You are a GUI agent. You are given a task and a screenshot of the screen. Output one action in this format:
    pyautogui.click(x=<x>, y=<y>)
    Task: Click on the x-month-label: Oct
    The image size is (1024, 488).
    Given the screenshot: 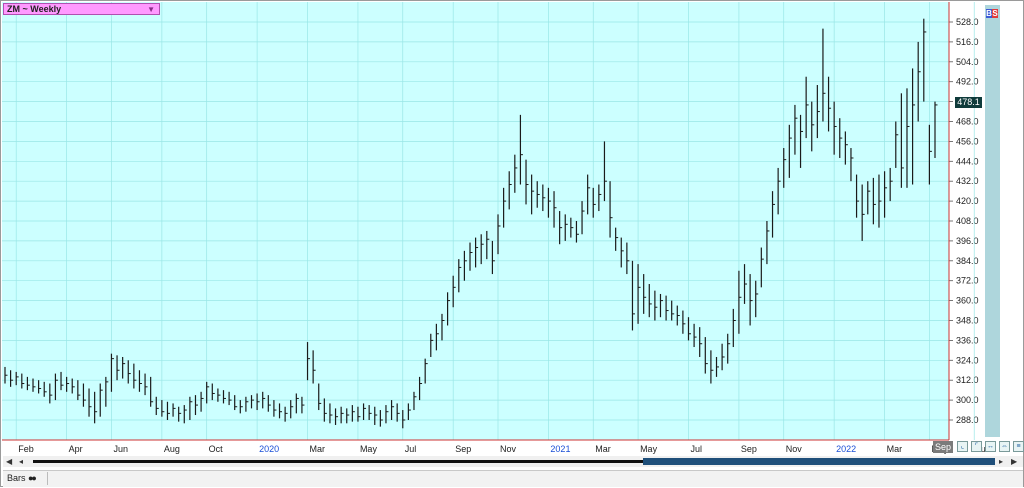 What is the action you would take?
    pyautogui.click(x=216, y=449)
    